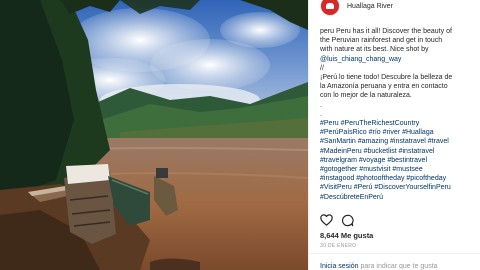 The image size is (480, 270). What do you see at coordinates (400, 151) in the screenshot?
I see `hashtag-line: #MadeinPeru #bucketlist #instatravel` at bounding box center [400, 151].